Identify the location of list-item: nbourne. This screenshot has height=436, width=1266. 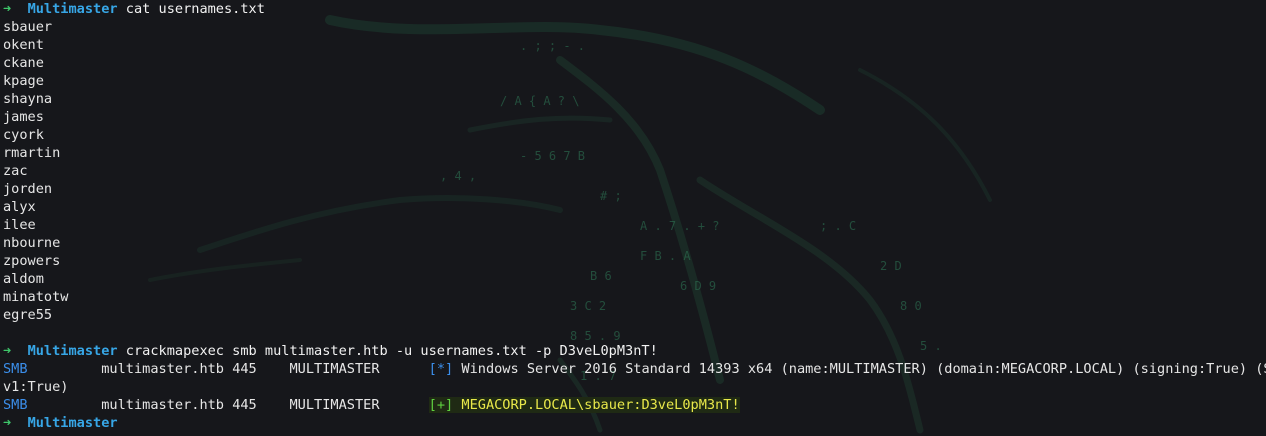
(32, 243).